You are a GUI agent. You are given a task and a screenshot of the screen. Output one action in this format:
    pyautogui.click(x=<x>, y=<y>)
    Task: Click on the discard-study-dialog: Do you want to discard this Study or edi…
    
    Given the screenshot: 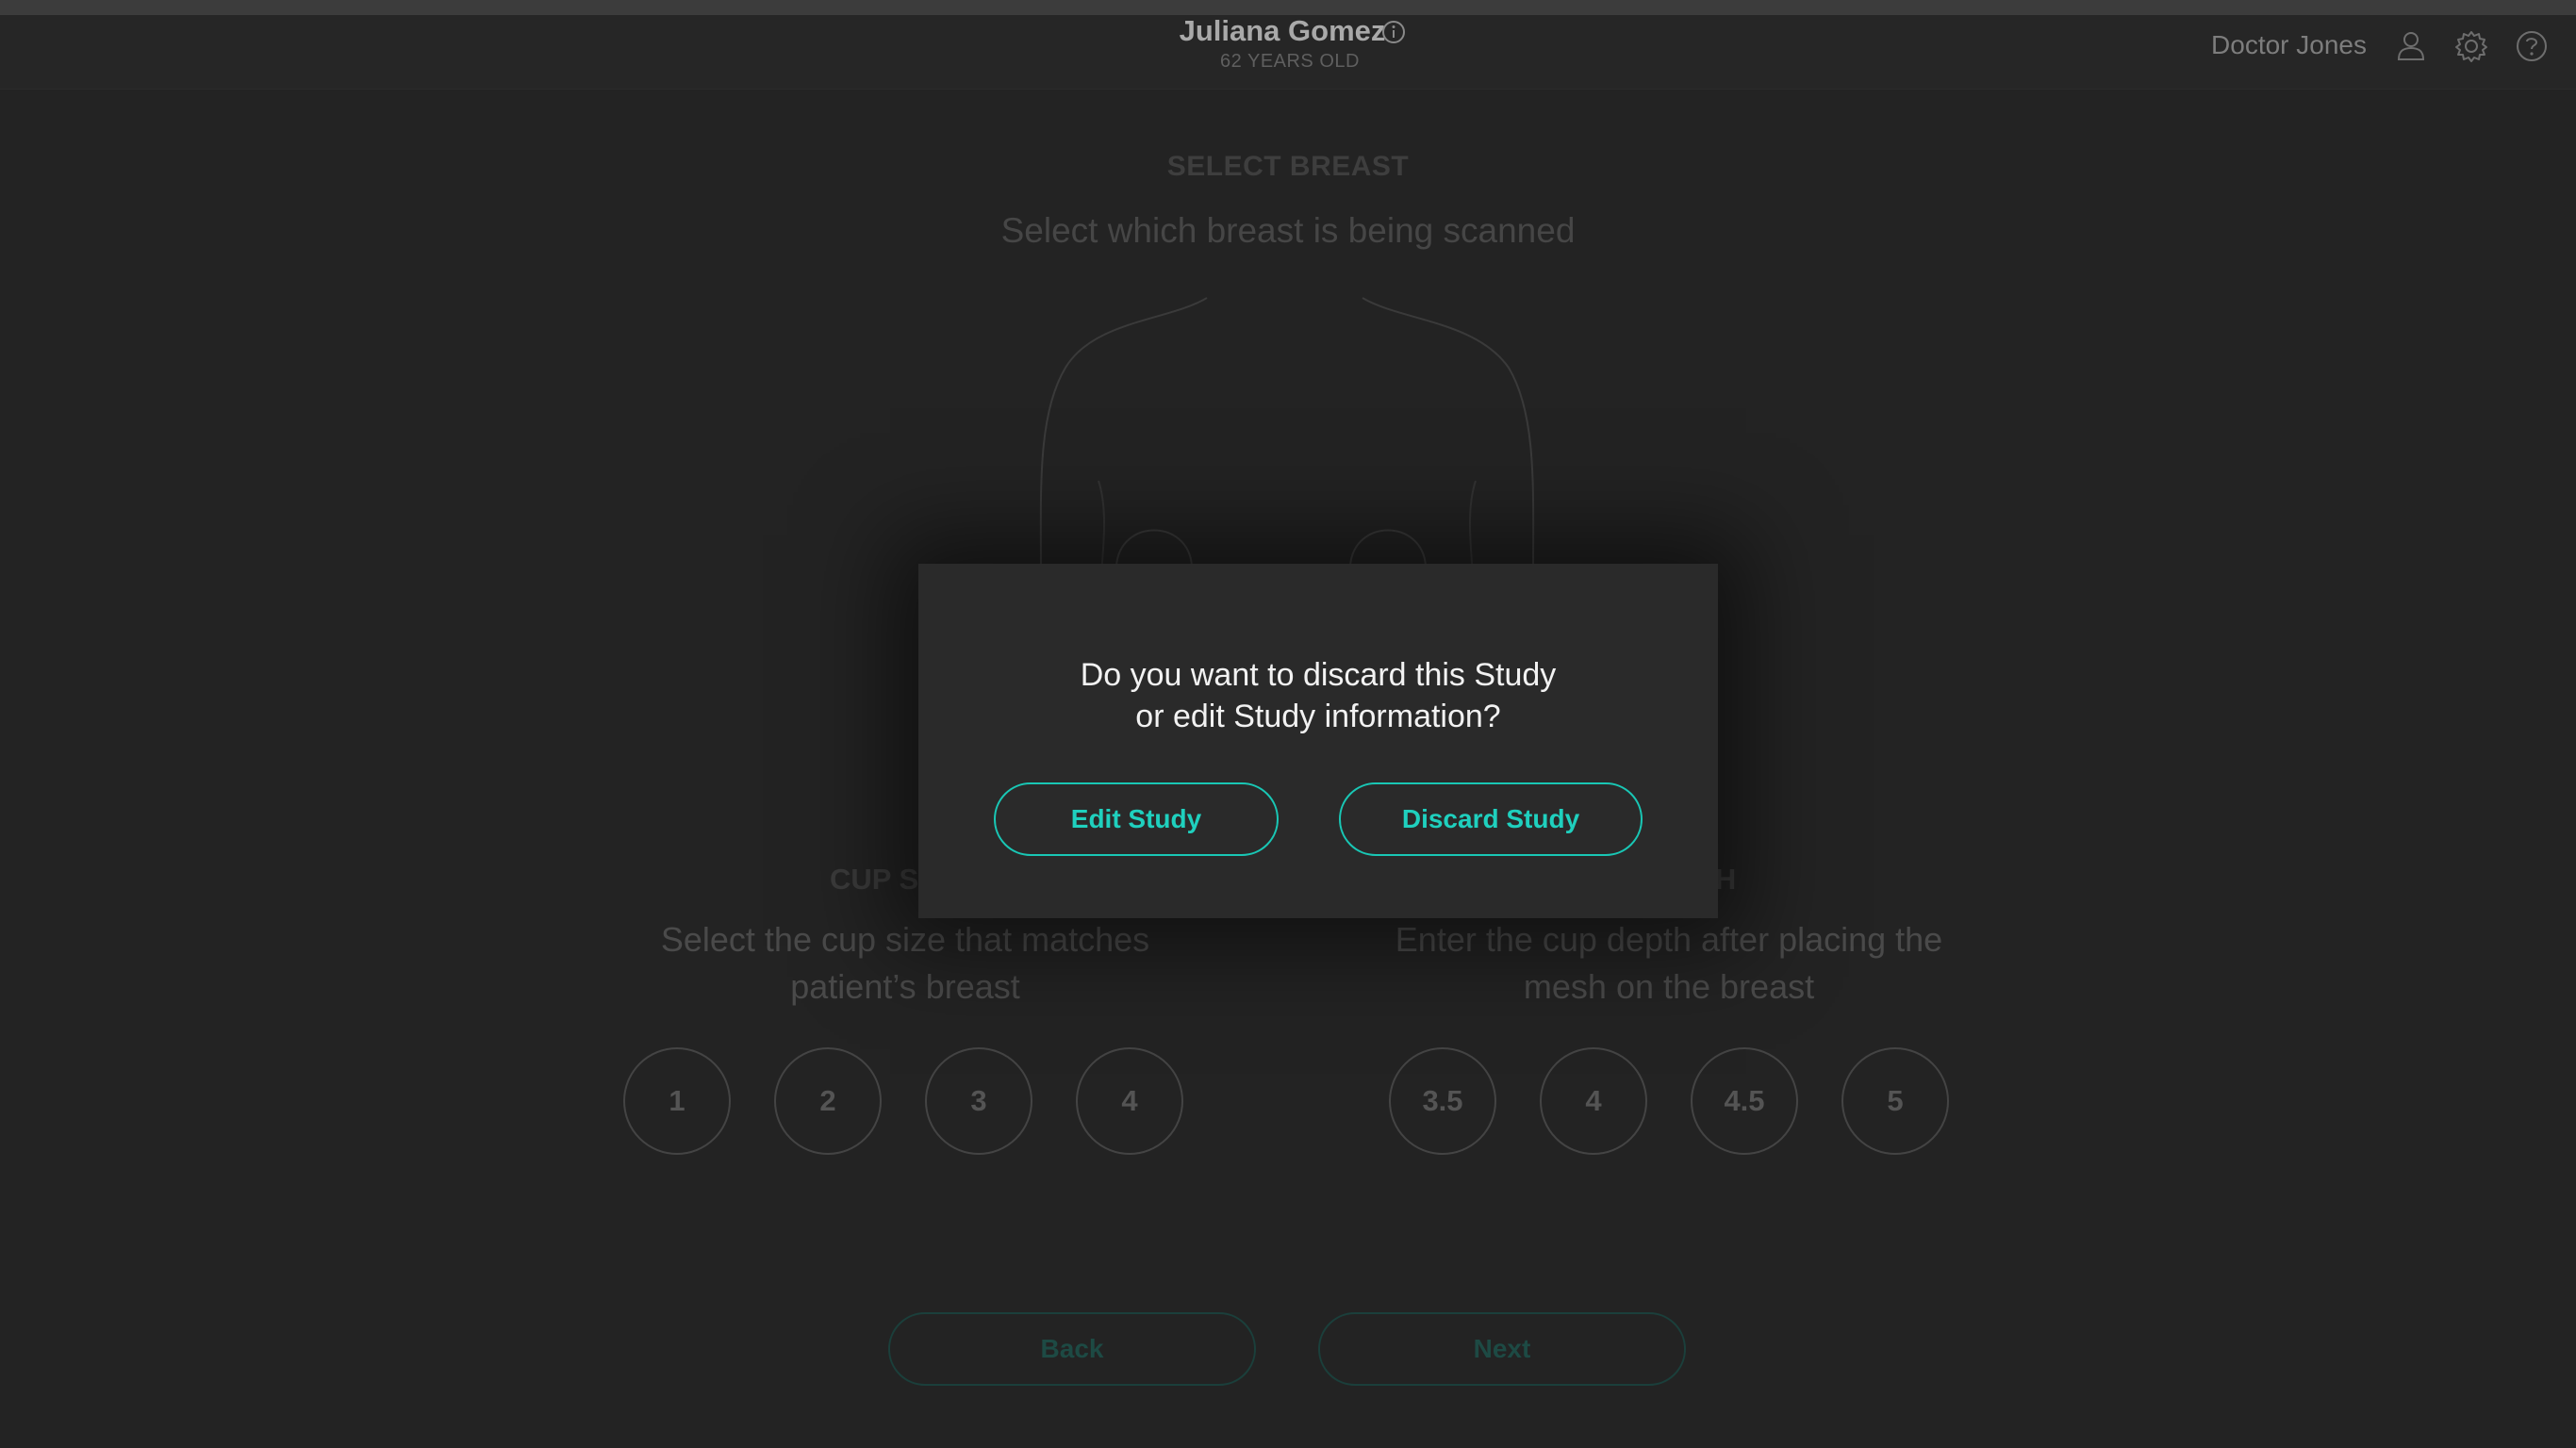 What is the action you would take?
    pyautogui.click(x=1318, y=741)
    